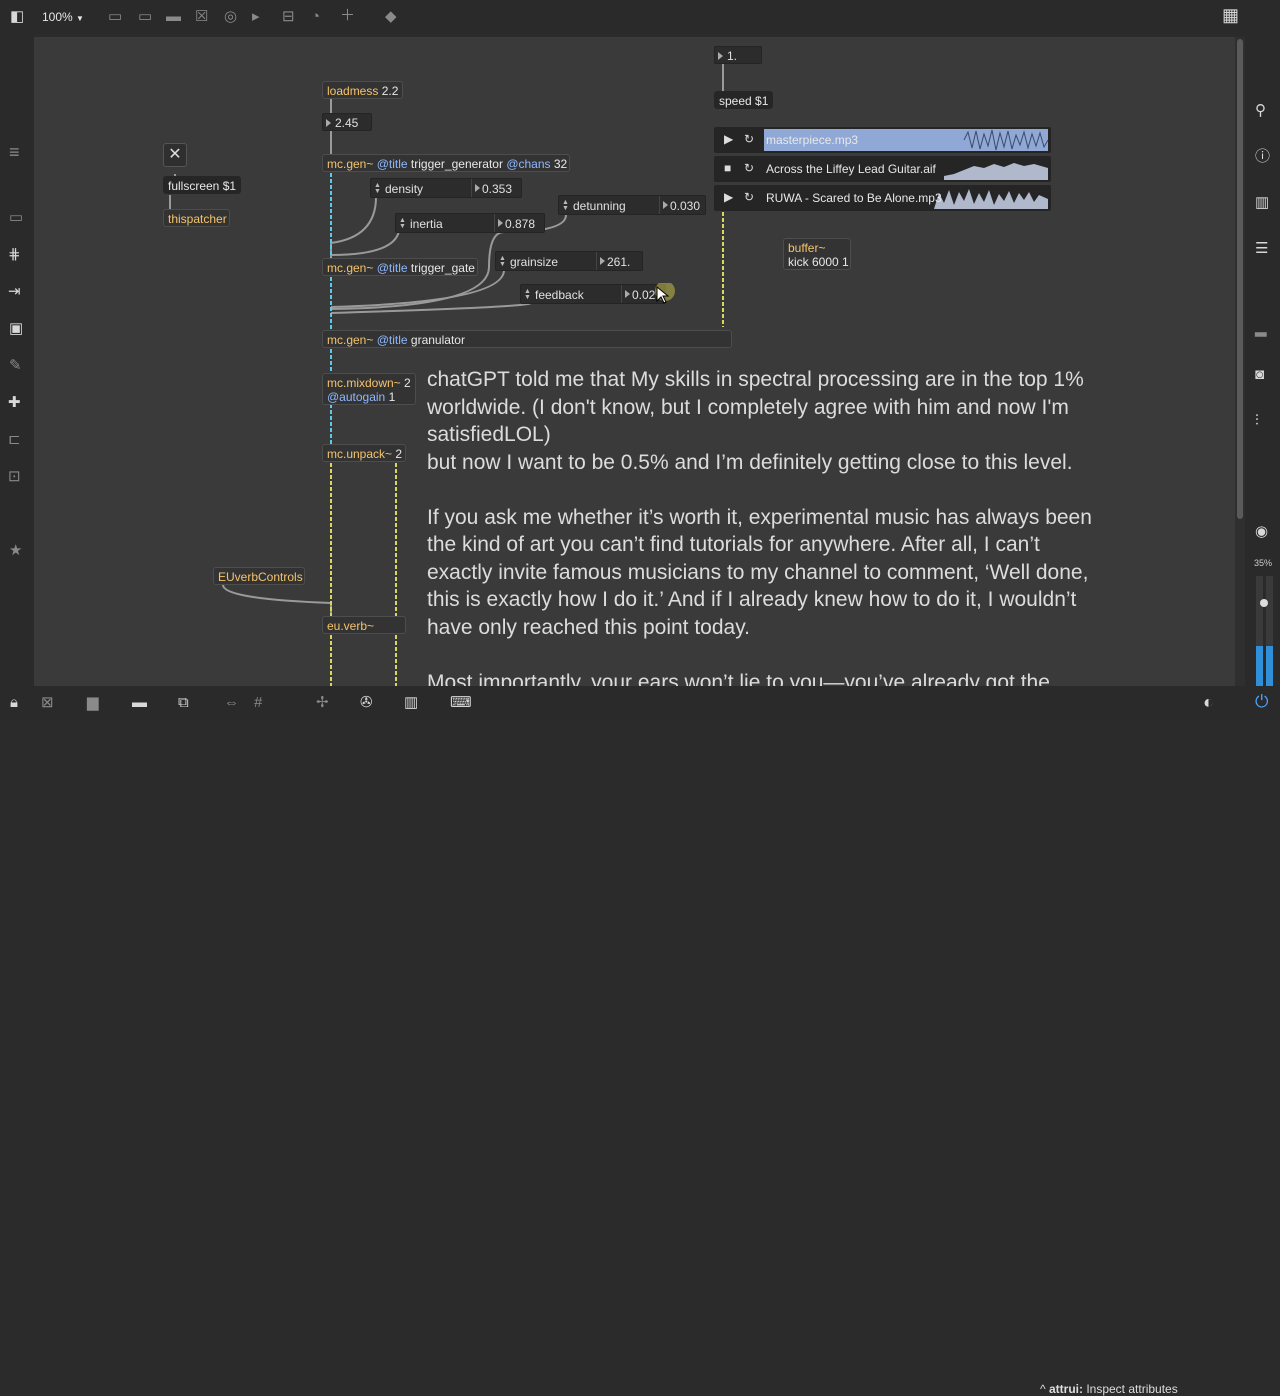 The height and width of the screenshot is (1396, 1280). What do you see at coordinates (14, 255) in the screenshot?
I see `audio-wave-icon: ⋕` at bounding box center [14, 255].